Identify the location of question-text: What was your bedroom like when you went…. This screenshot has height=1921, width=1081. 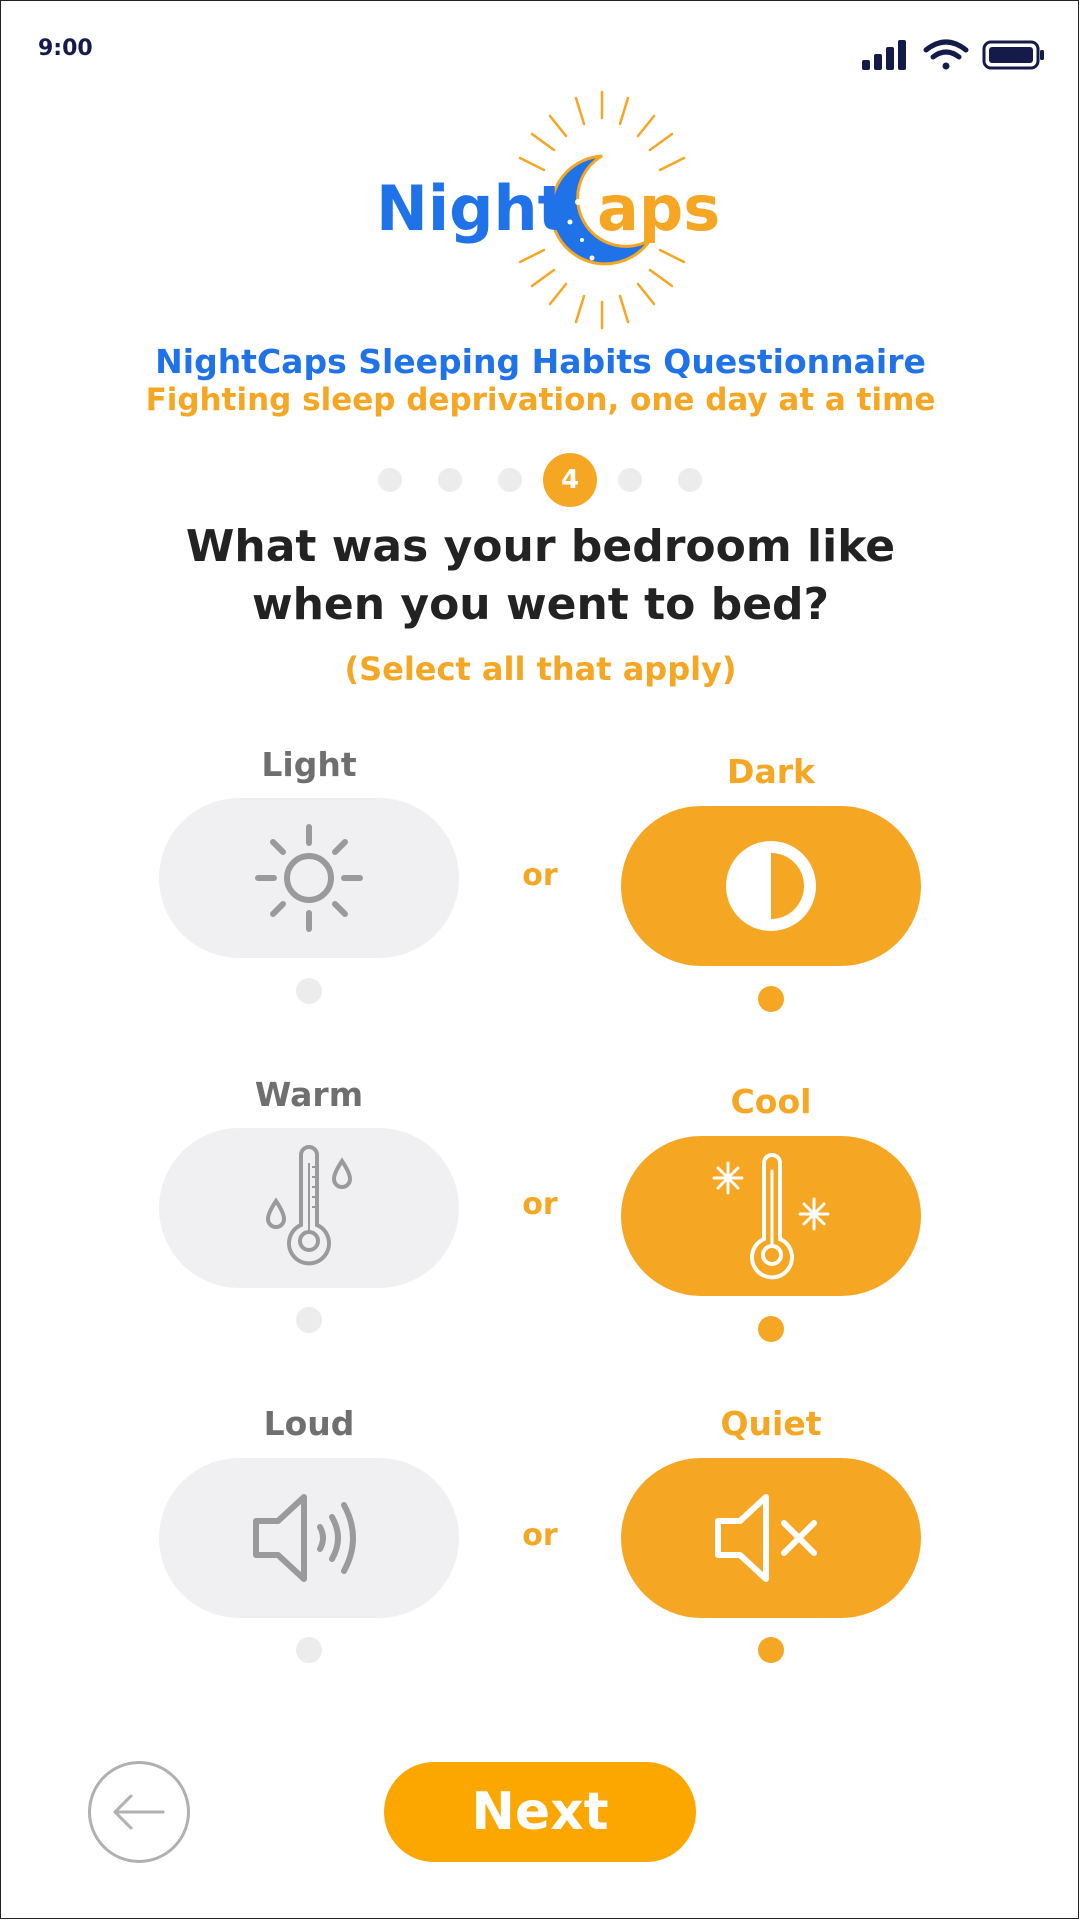
(540, 576).